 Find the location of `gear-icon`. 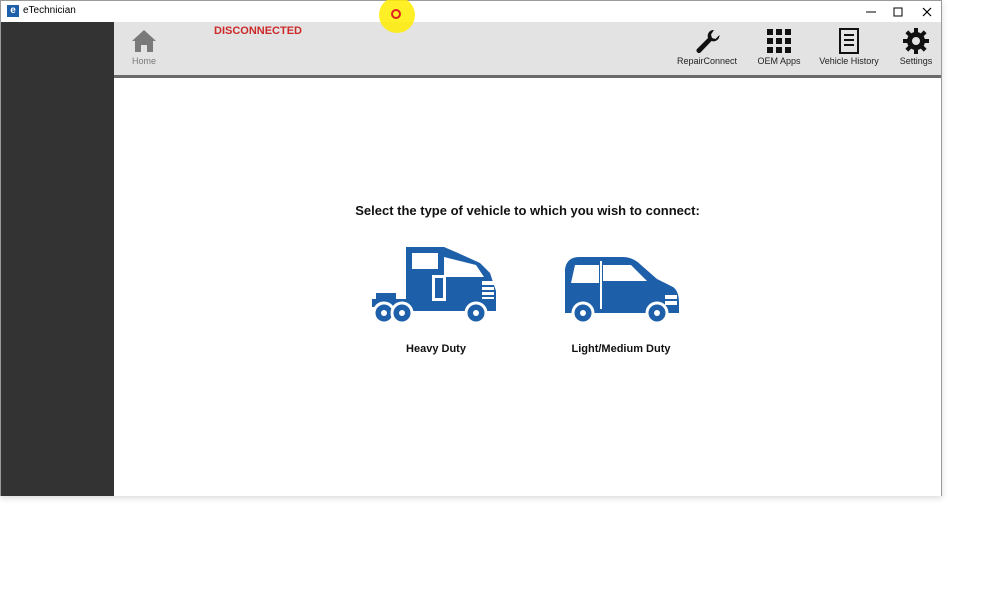

gear-icon is located at coordinates (916, 41).